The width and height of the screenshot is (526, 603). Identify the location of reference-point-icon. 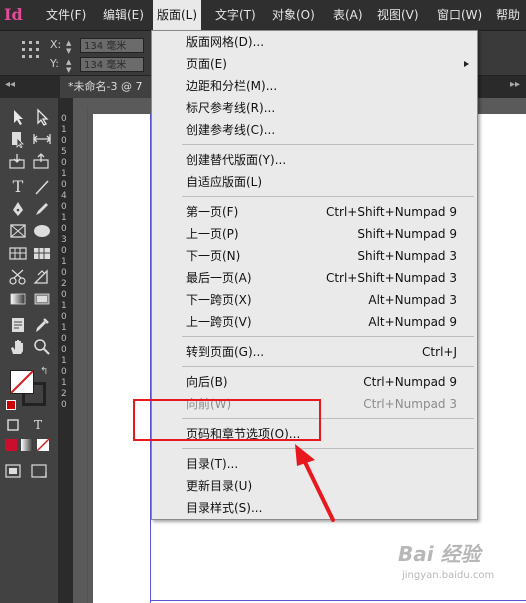
(31, 50).